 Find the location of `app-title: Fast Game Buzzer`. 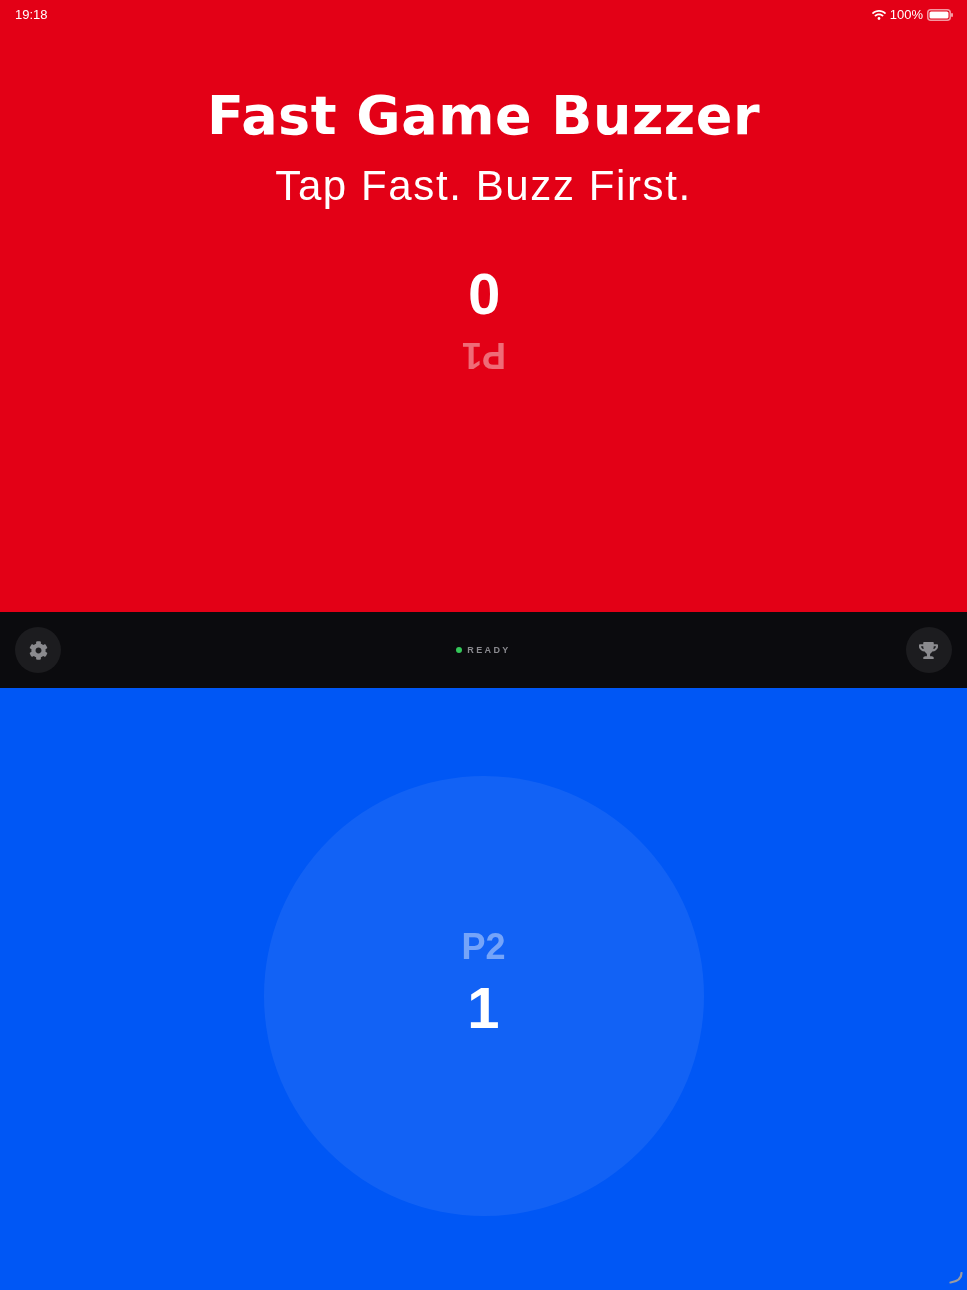

app-title: Fast Game Buzzer is located at coordinates (483, 116).